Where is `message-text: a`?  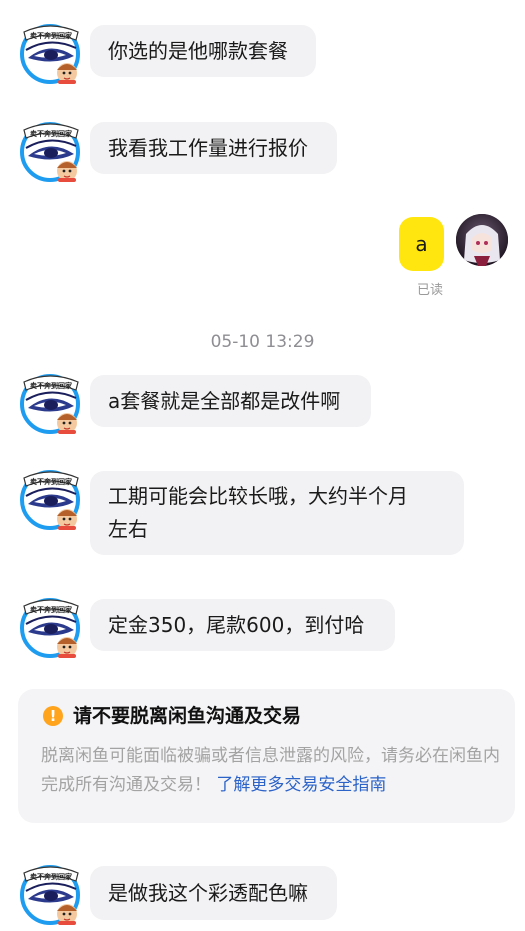 message-text: a is located at coordinates (421, 244).